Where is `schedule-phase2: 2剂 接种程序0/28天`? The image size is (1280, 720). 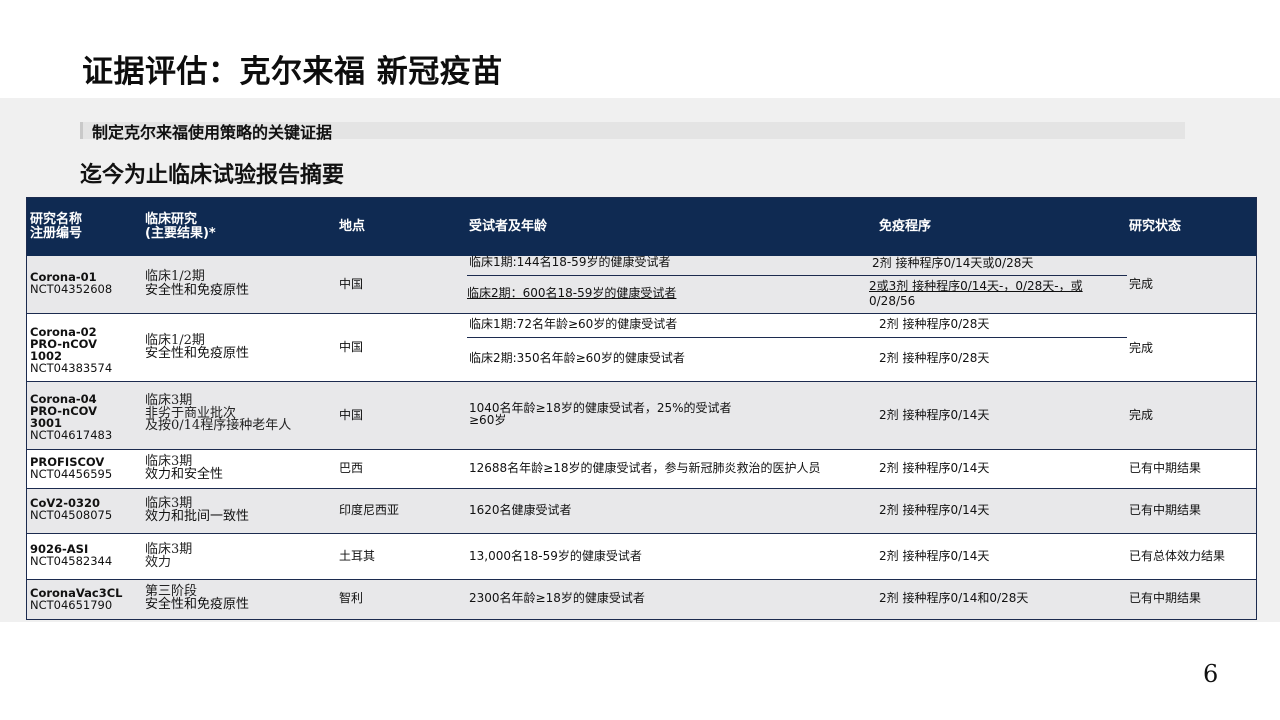
schedule-phase2: 2剂 接种程序0/28天 is located at coordinates (934, 358).